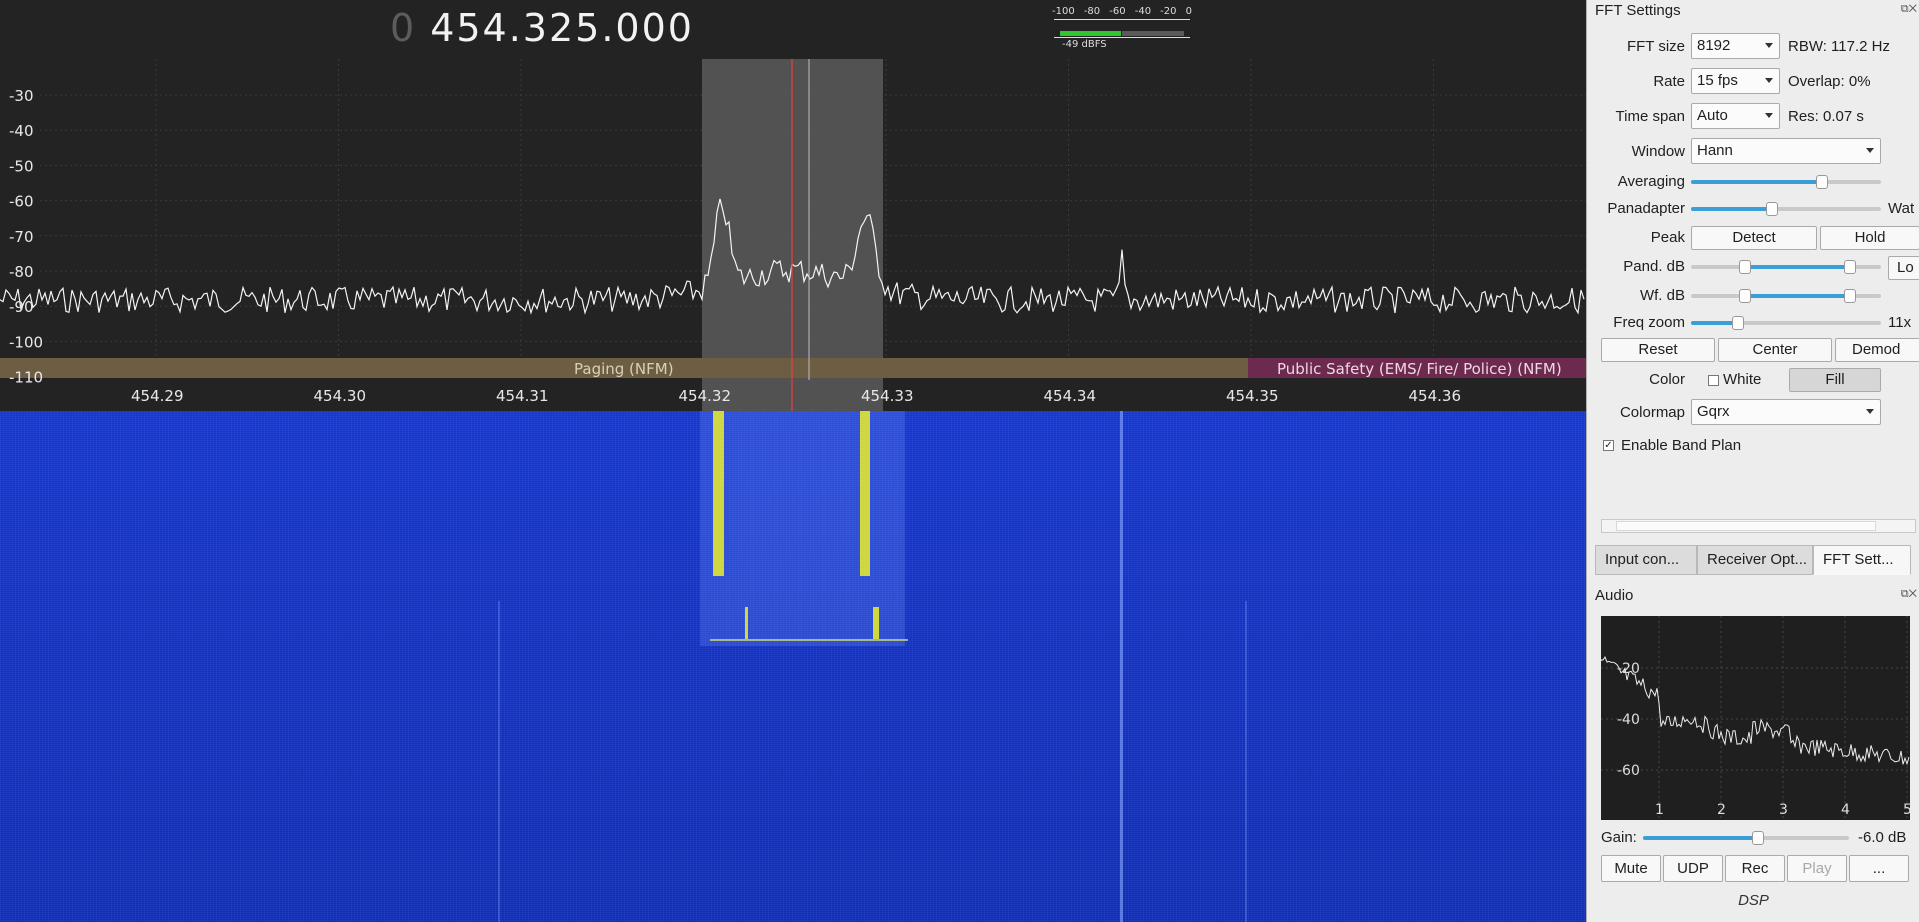 Image resolution: width=1919 pixels, height=922 pixels. Describe the element at coordinates (21, 131) in the screenshot. I see `y-tick-label: -40` at that location.